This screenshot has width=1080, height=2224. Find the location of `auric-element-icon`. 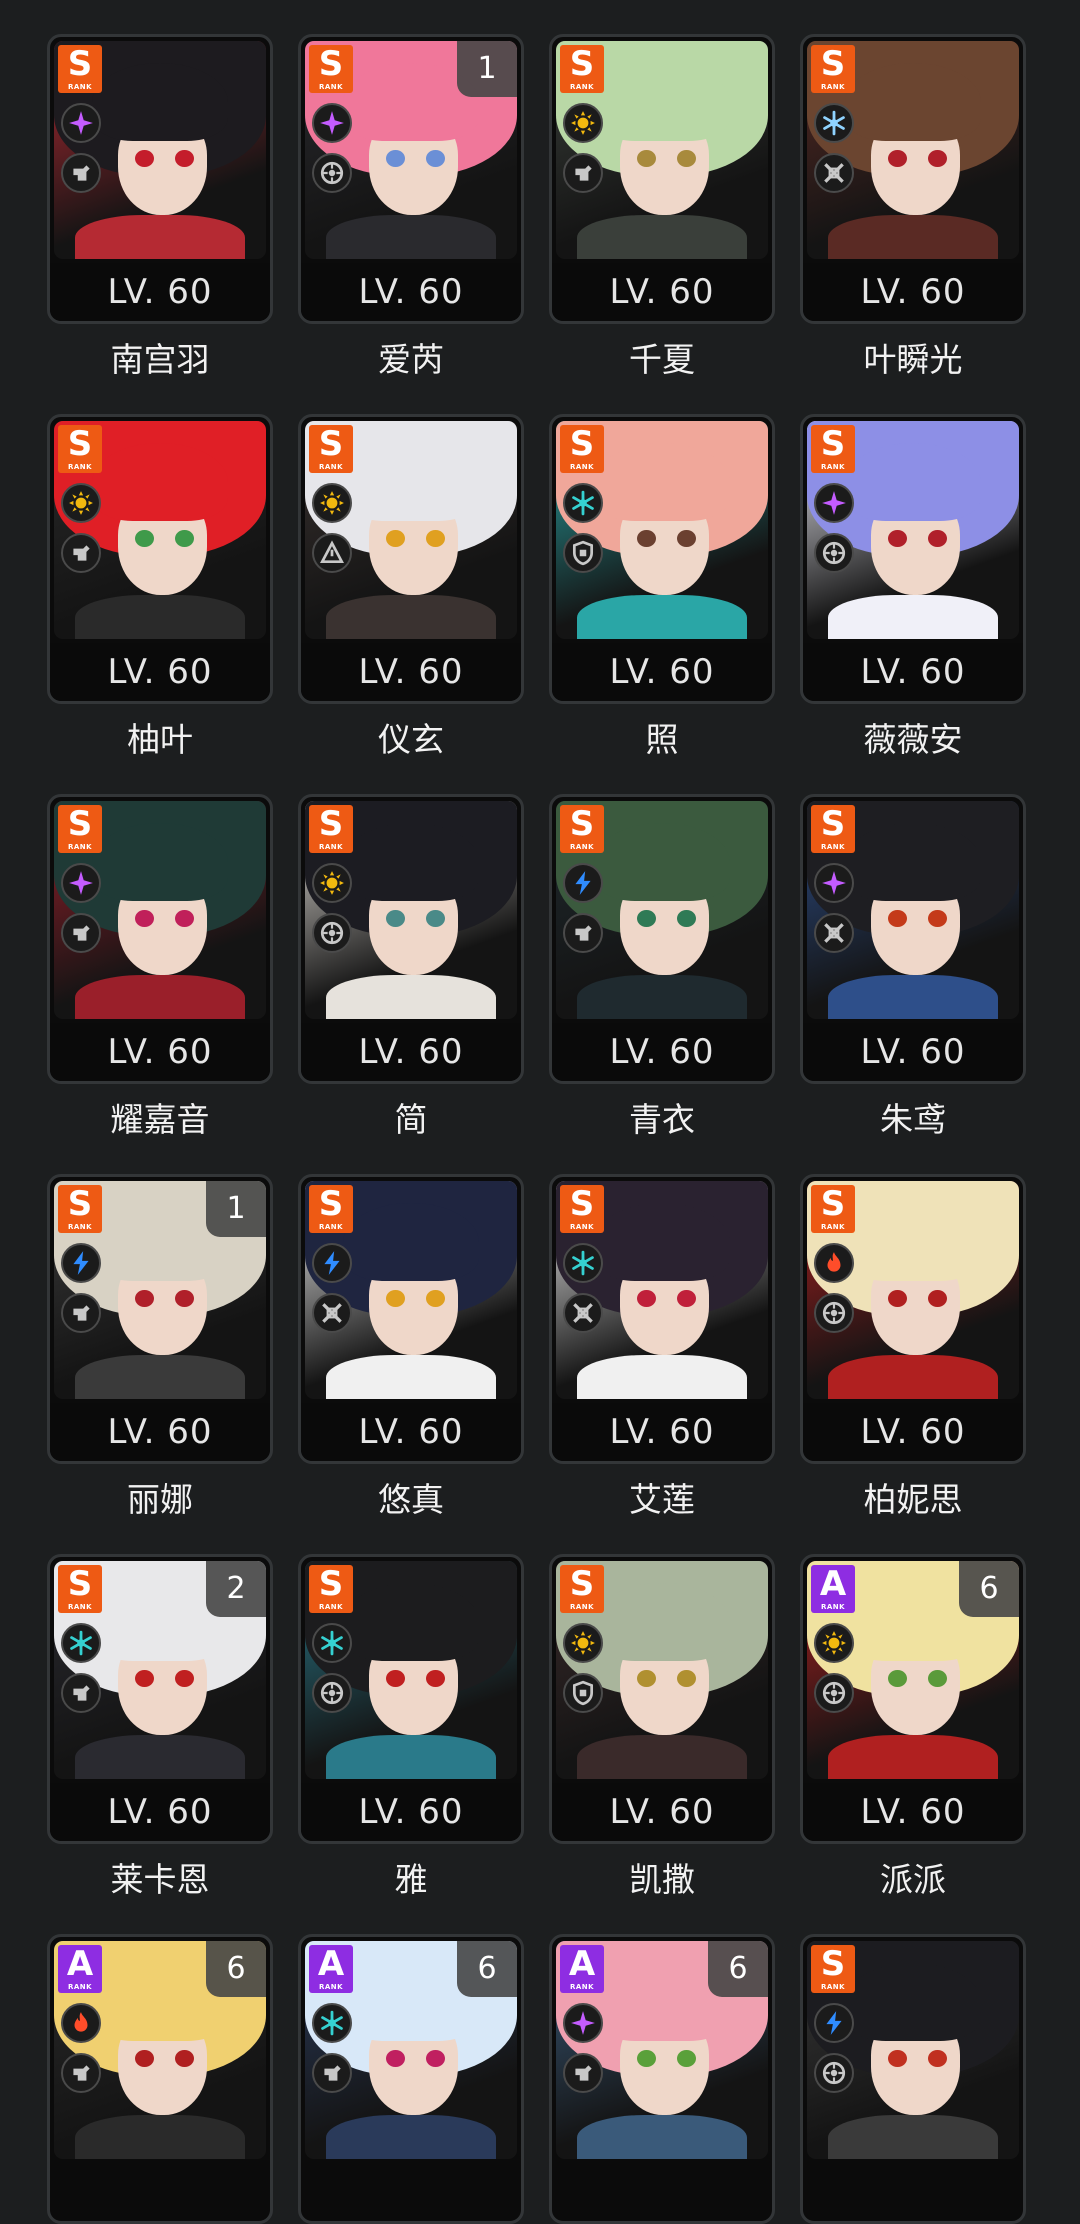

auric-element-icon is located at coordinates (332, 503).